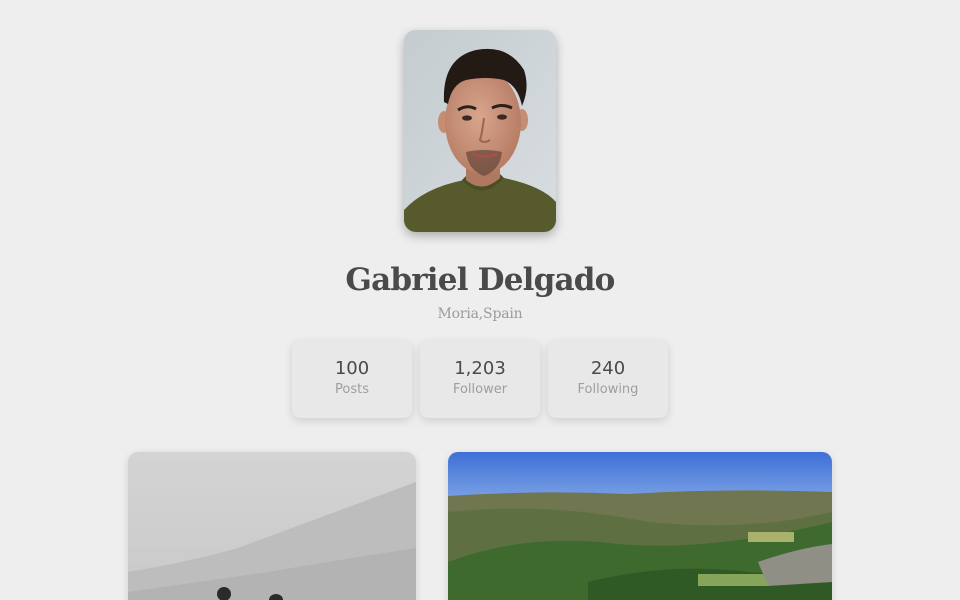 The width and height of the screenshot is (960, 600). I want to click on gallery-photo-misty-hills, so click(272, 526).